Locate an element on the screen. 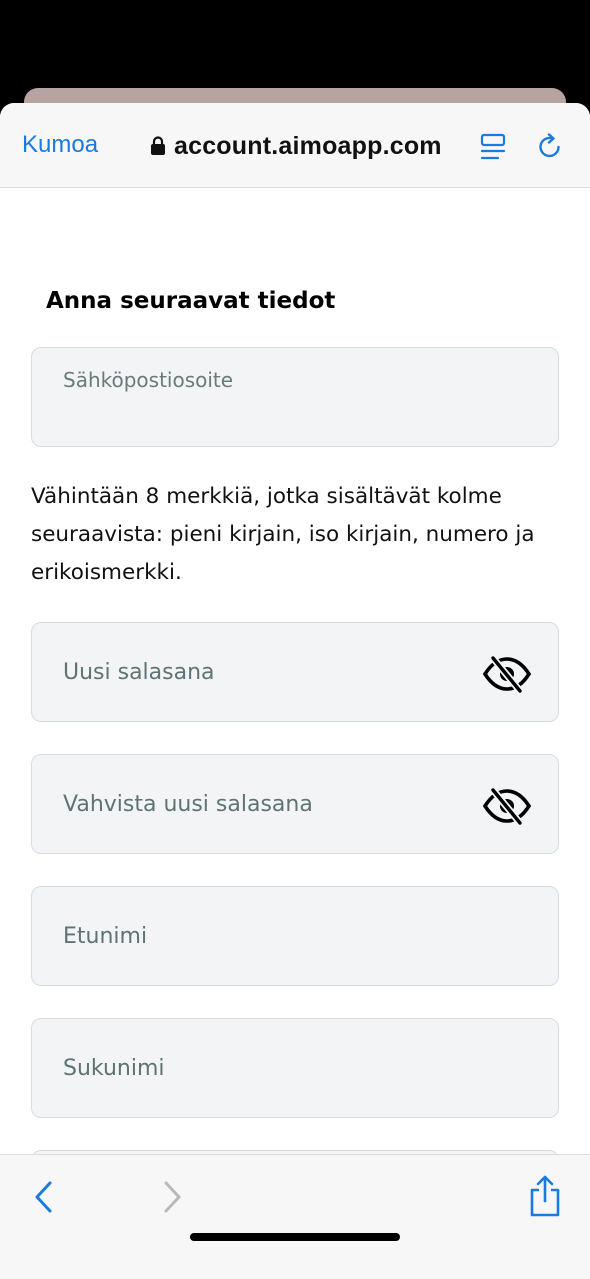 The image size is (590, 1279). cancel-button: Kumoa is located at coordinates (60, 145).